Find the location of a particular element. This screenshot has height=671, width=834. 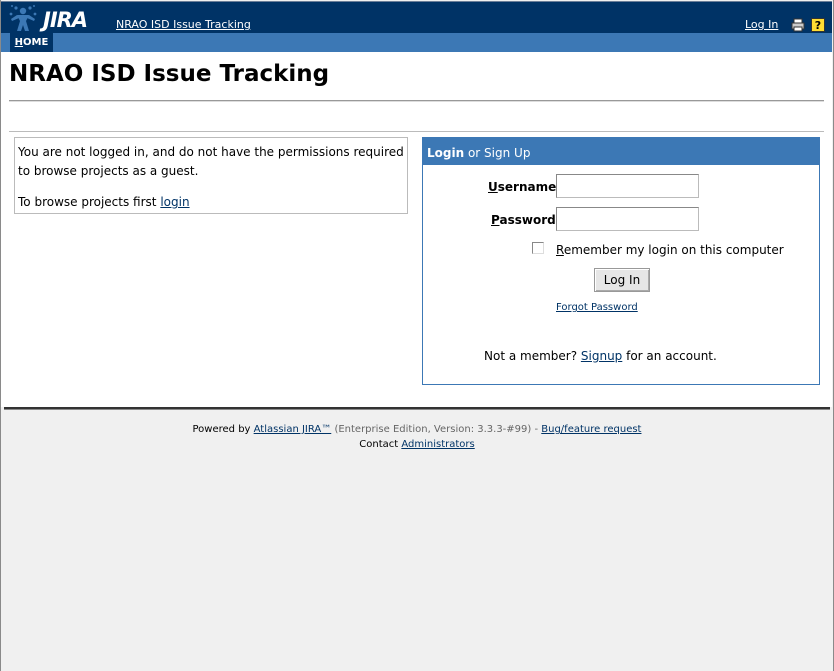

password-label: Password is located at coordinates (523, 220).